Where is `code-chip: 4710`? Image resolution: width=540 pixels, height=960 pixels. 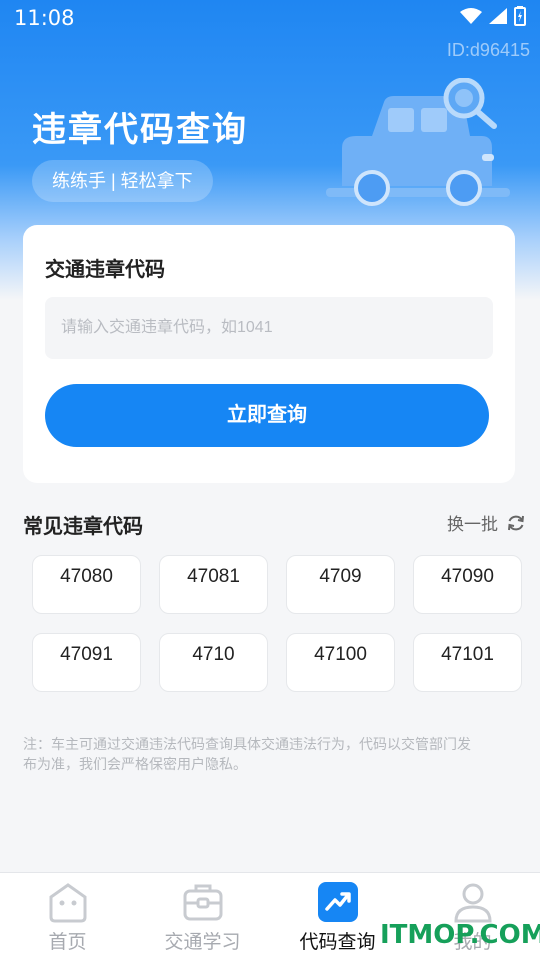 code-chip: 4710 is located at coordinates (213, 662).